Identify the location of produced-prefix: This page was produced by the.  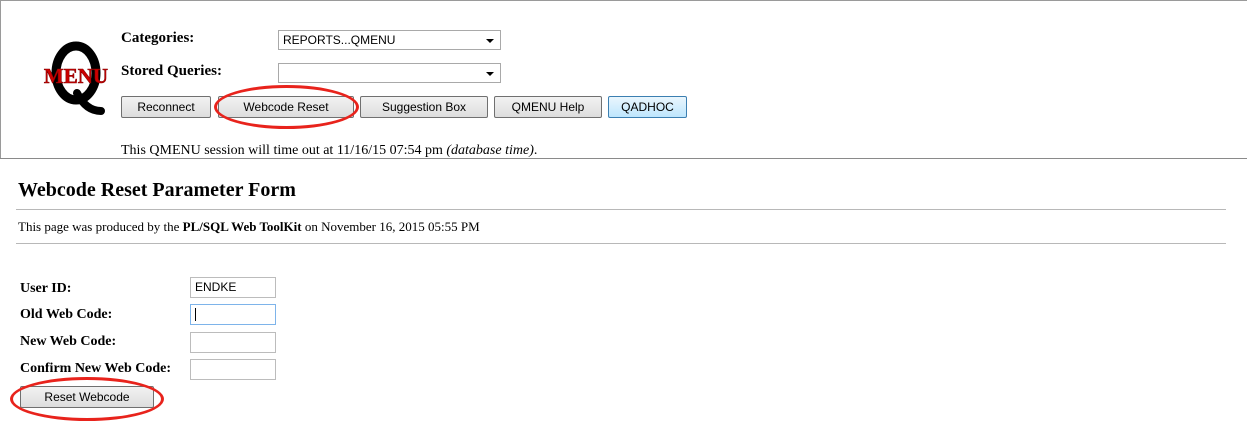
(100, 226).